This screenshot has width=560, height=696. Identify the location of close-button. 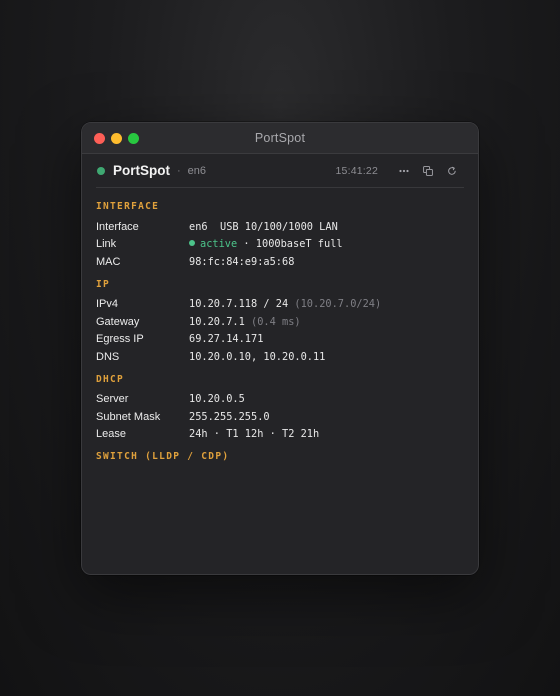
(99, 138).